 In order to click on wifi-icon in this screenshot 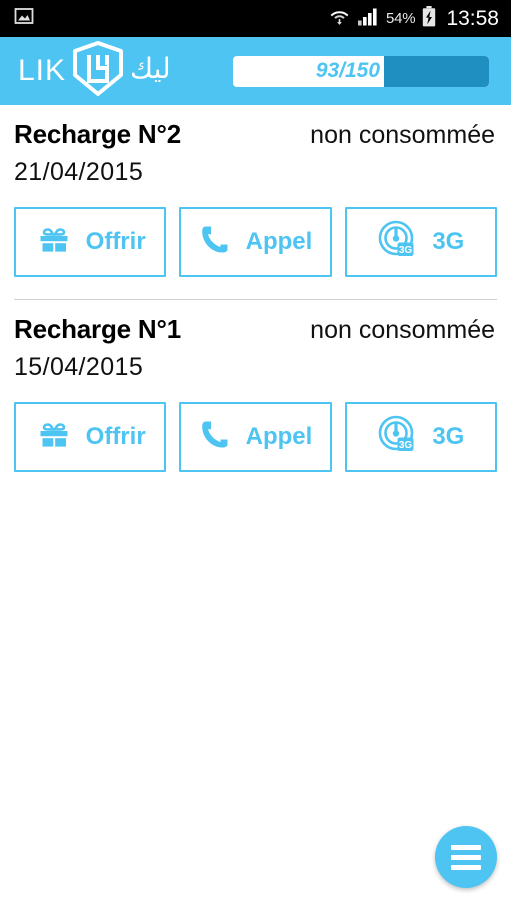, I will do `click(339, 19)`.